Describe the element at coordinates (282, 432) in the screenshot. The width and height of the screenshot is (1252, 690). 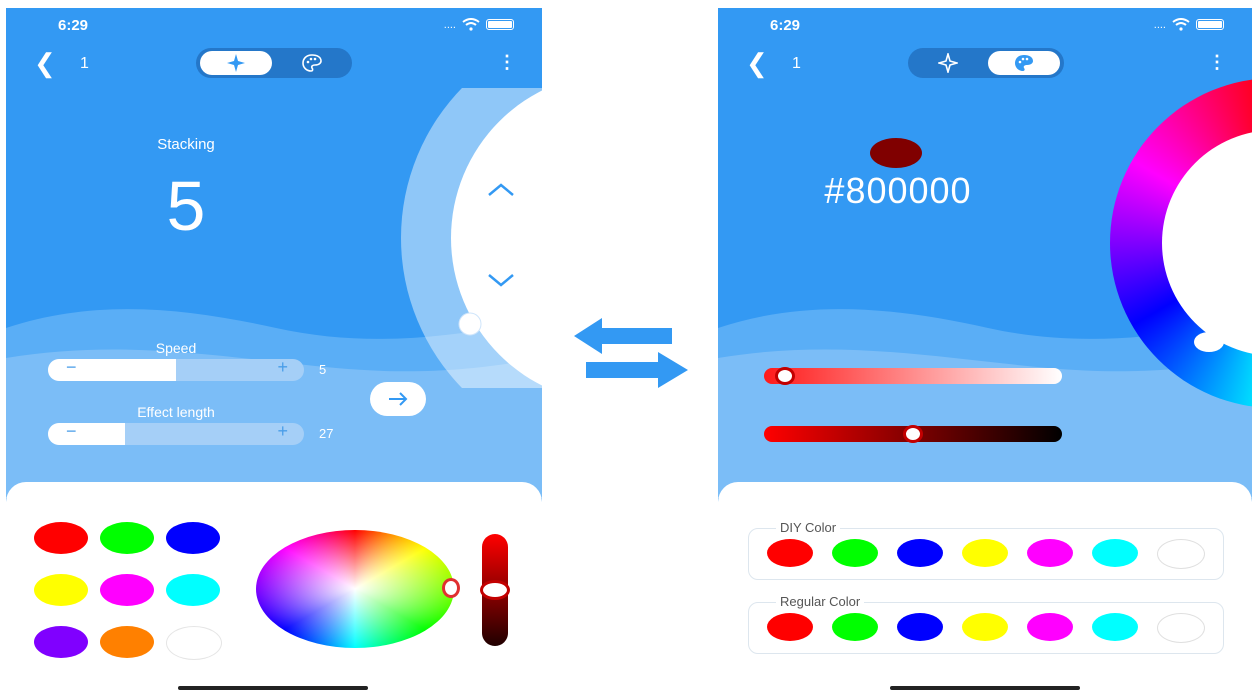
I see `effect-length-plus-button: +` at that location.